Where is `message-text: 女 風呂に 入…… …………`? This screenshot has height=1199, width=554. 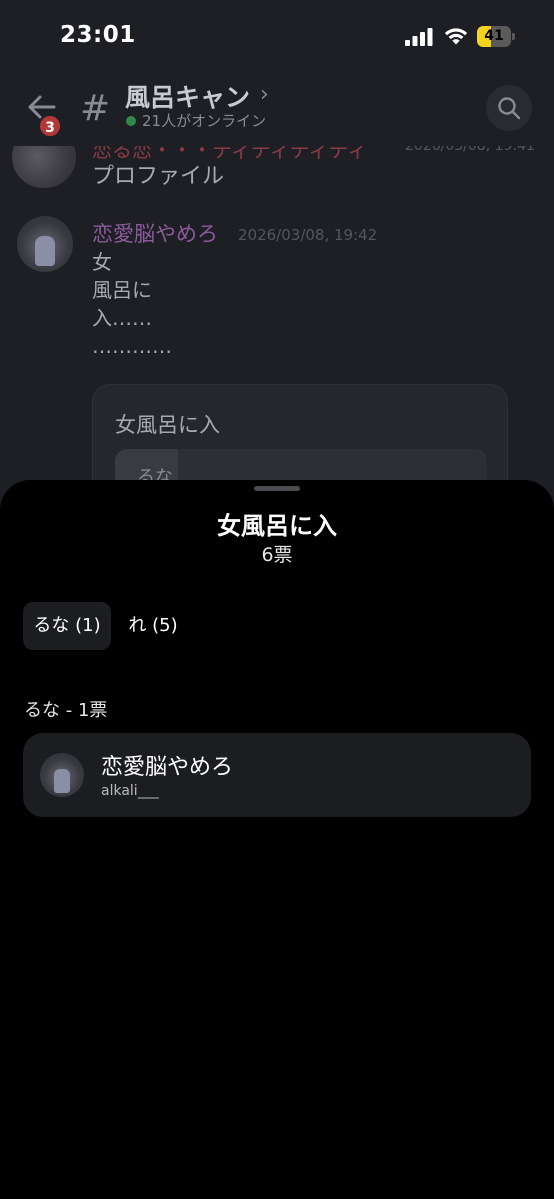 message-text: 女 風呂に 入…… ………… is located at coordinates (132, 304).